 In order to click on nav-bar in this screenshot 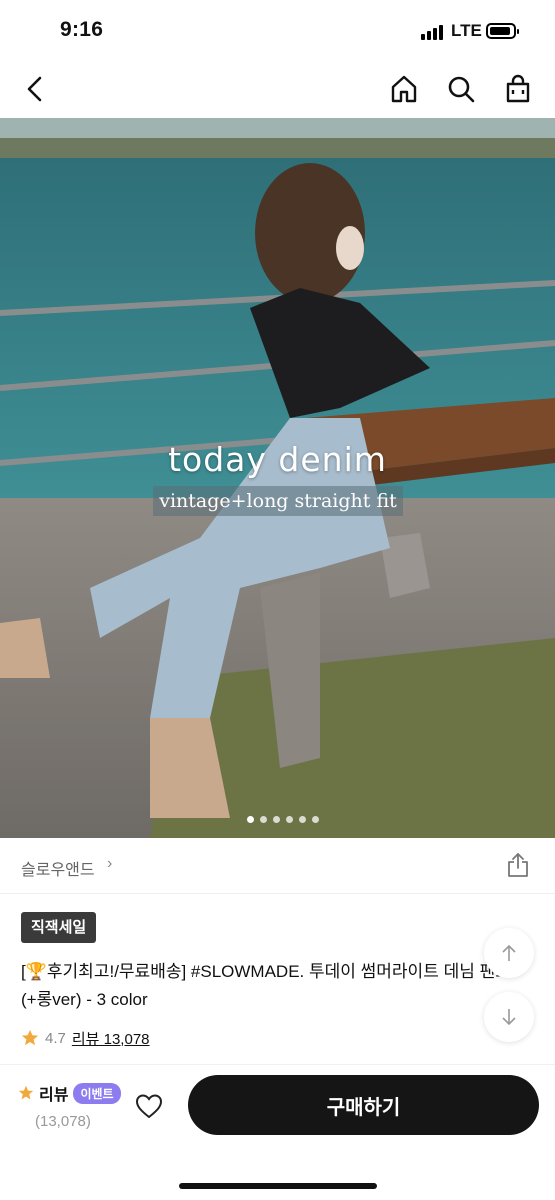, I will do `click(277, 89)`.